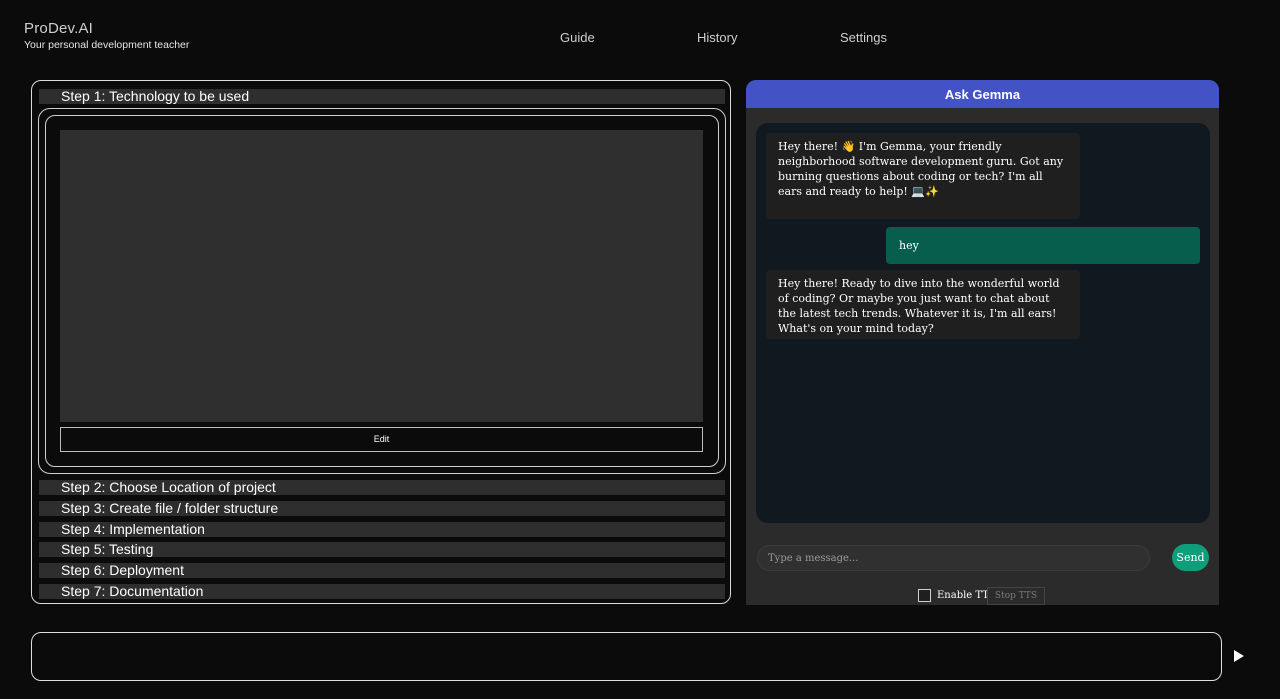 This screenshot has width=1280, height=699. What do you see at coordinates (953, 558) in the screenshot?
I see `chat-message-input` at bounding box center [953, 558].